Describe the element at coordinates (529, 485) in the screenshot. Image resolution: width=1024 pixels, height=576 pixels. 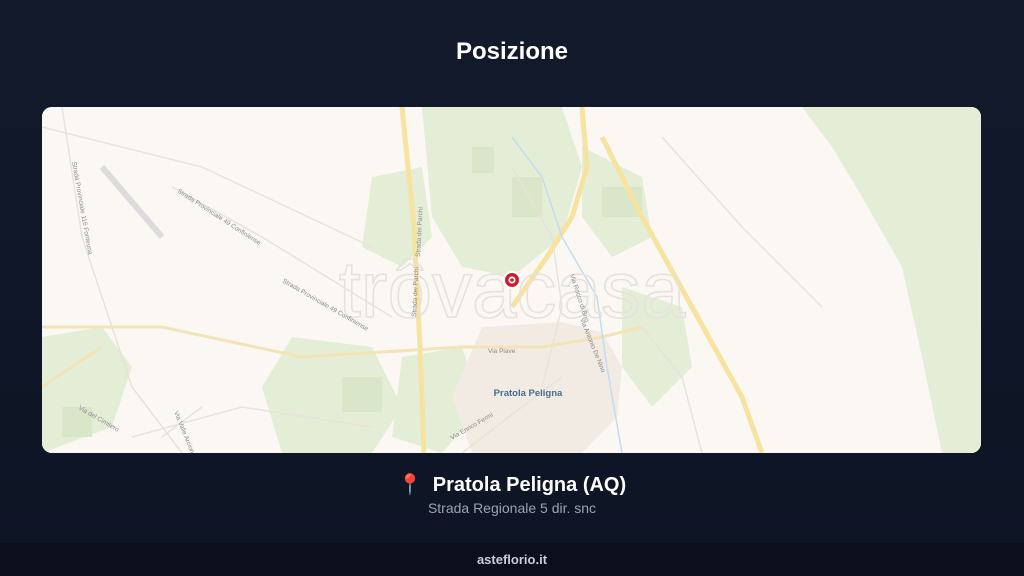
I see `location-name-text: Pratola Peligna (AQ)` at that location.